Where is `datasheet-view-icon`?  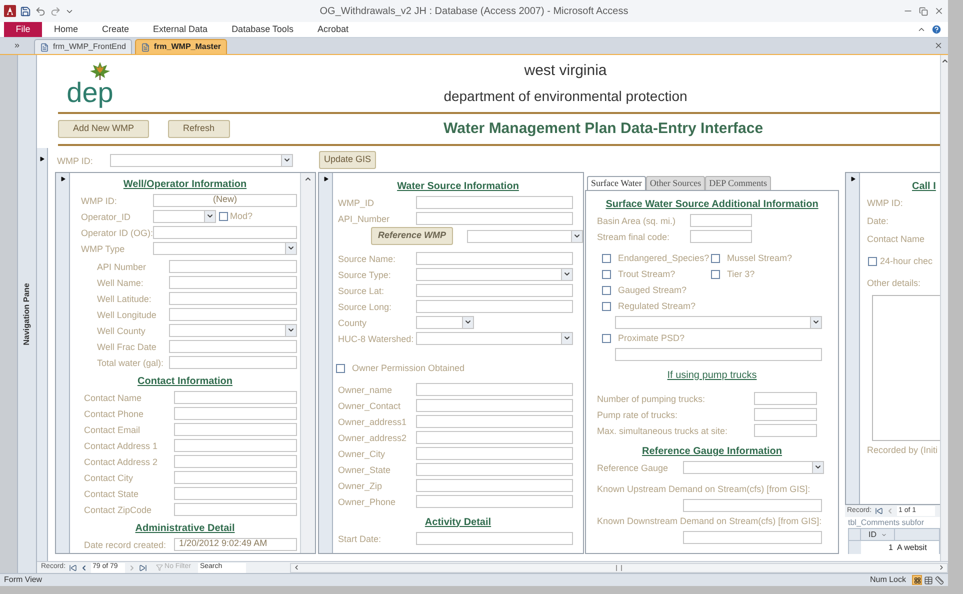 datasheet-view-icon is located at coordinates (928, 580).